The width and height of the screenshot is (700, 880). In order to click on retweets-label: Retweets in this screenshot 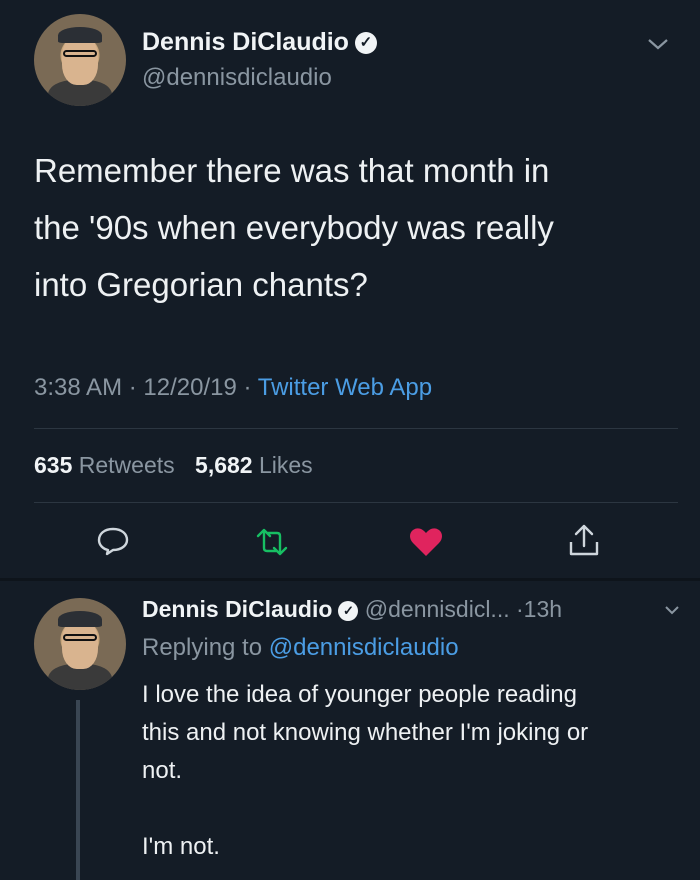, I will do `click(126, 465)`.